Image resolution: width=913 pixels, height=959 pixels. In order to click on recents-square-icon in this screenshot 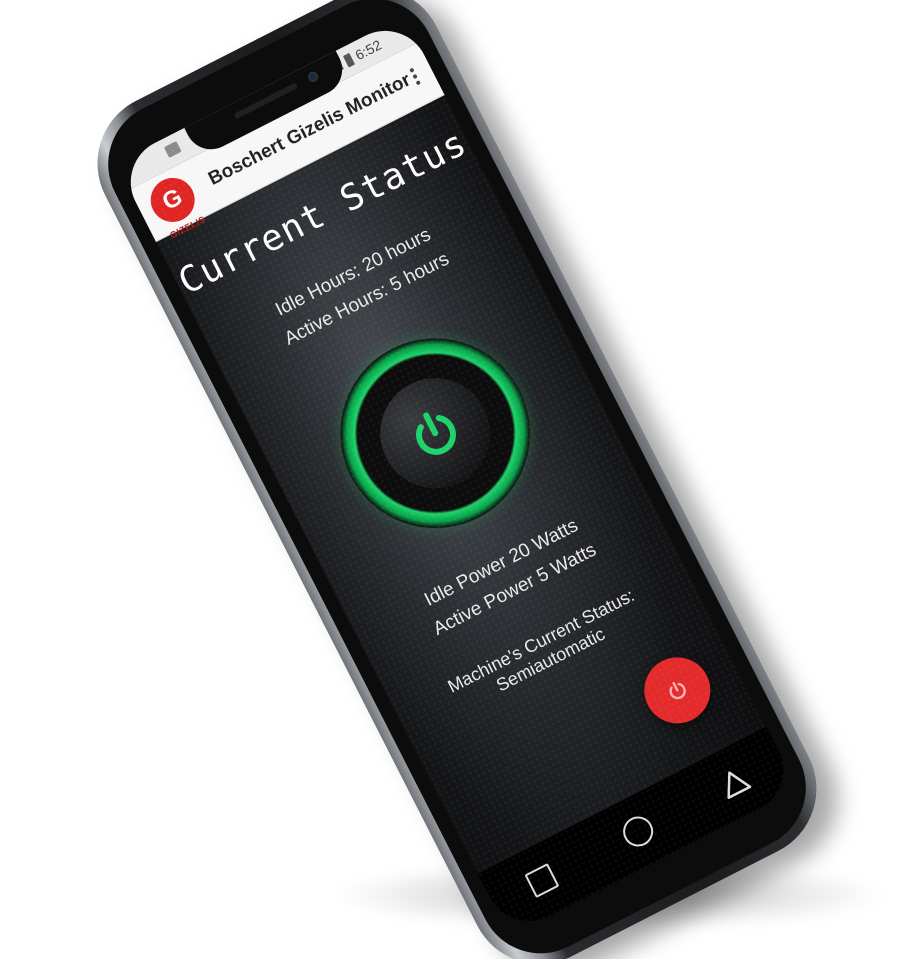, I will do `click(542, 881)`.